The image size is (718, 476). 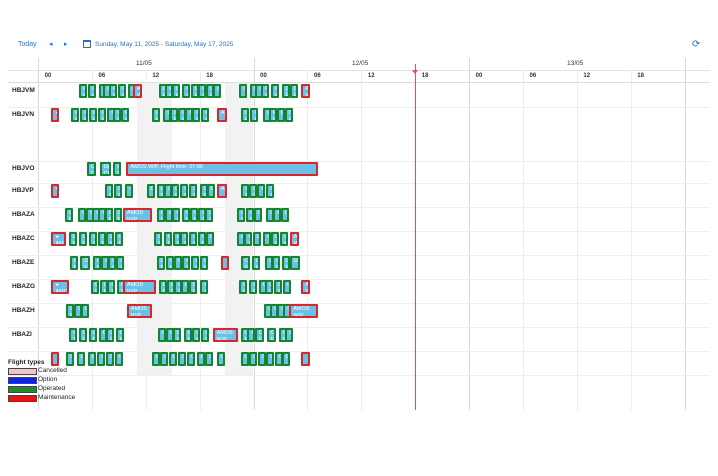 What do you see at coordinates (139, 287) in the screenshot?
I see `maintenance-bar: AMOS W/P, Flight time: 08:00` at bounding box center [139, 287].